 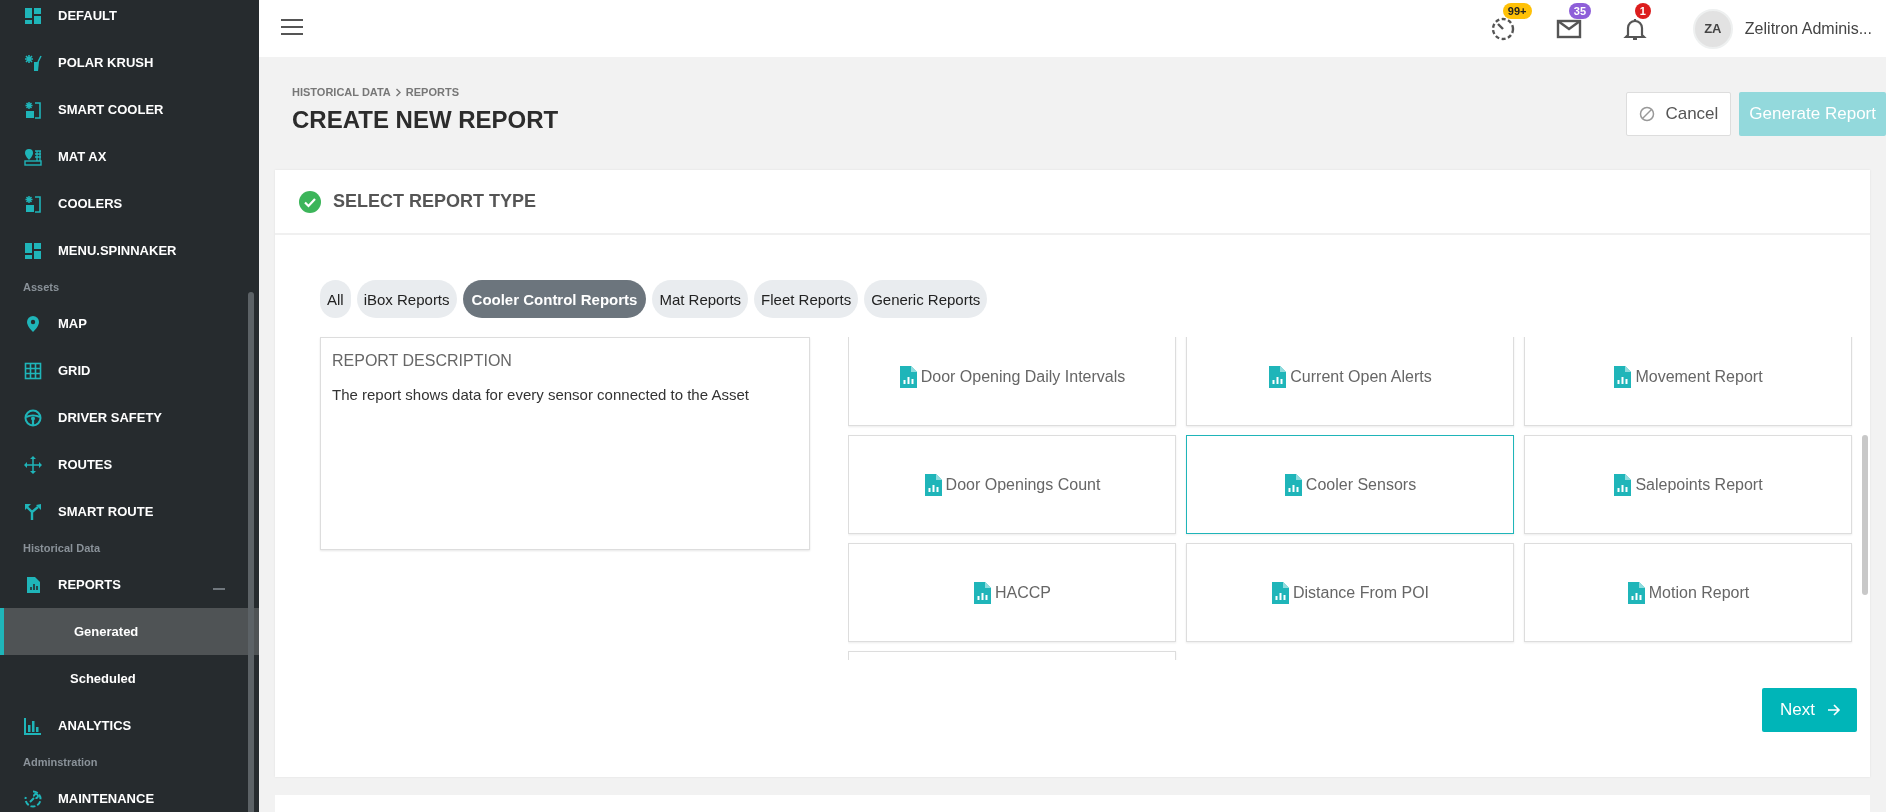 What do you see at coordinates (110, 417) in the screenshot?
I see `sidebar-link: DRIVER SAFETY` at bounding box center [110, 417].